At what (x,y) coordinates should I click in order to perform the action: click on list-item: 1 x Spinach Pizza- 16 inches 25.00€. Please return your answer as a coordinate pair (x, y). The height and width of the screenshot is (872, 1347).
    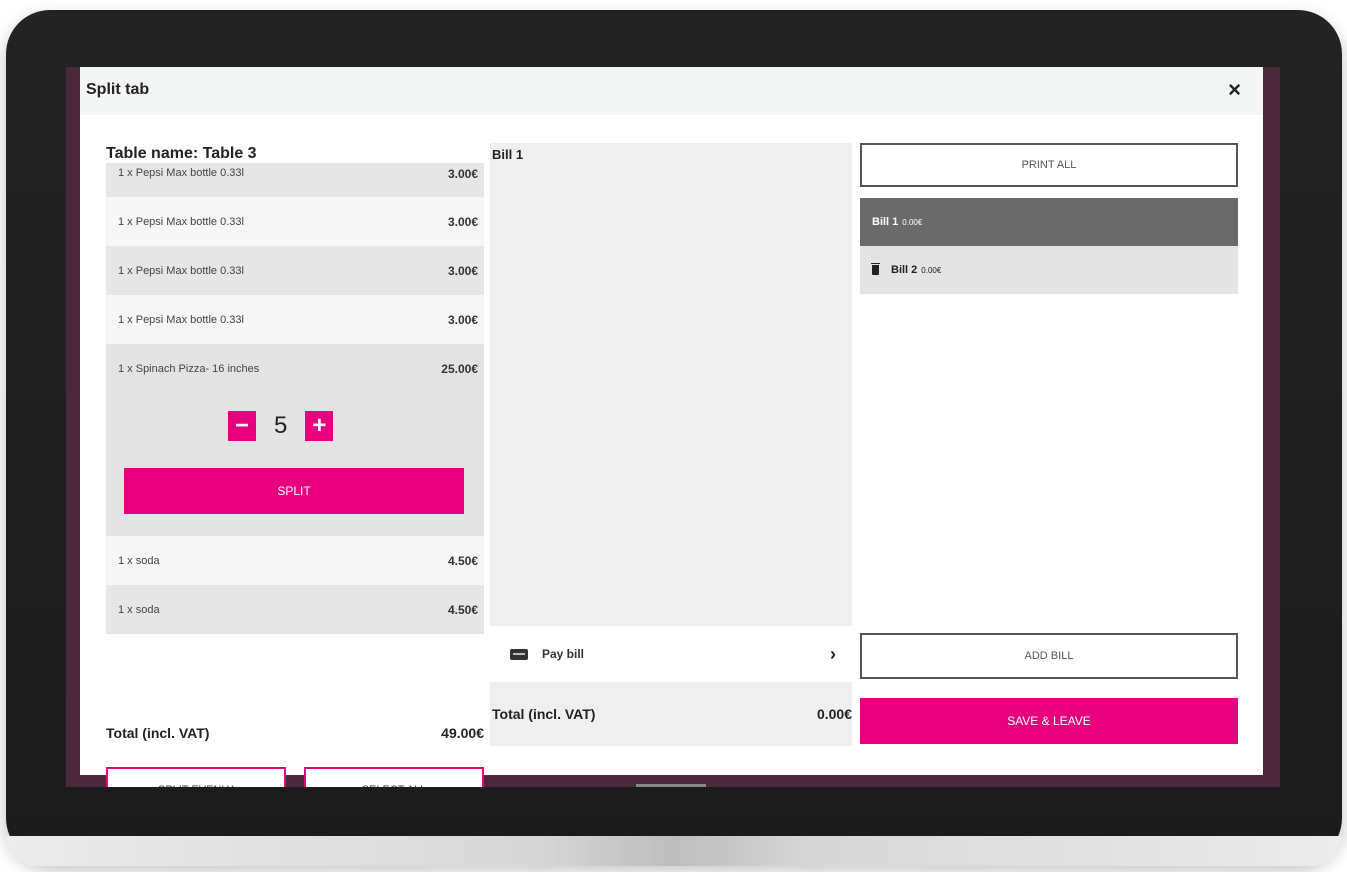
    Looking at the image, I should click on (295, 368).